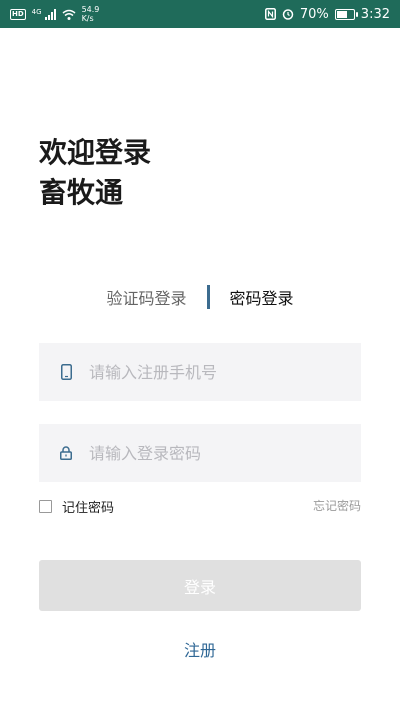  Describe the element at coordinates (95, 173) in the screenshot. I see `welcome-title: 欢迎登录 畜牧通` at that location.